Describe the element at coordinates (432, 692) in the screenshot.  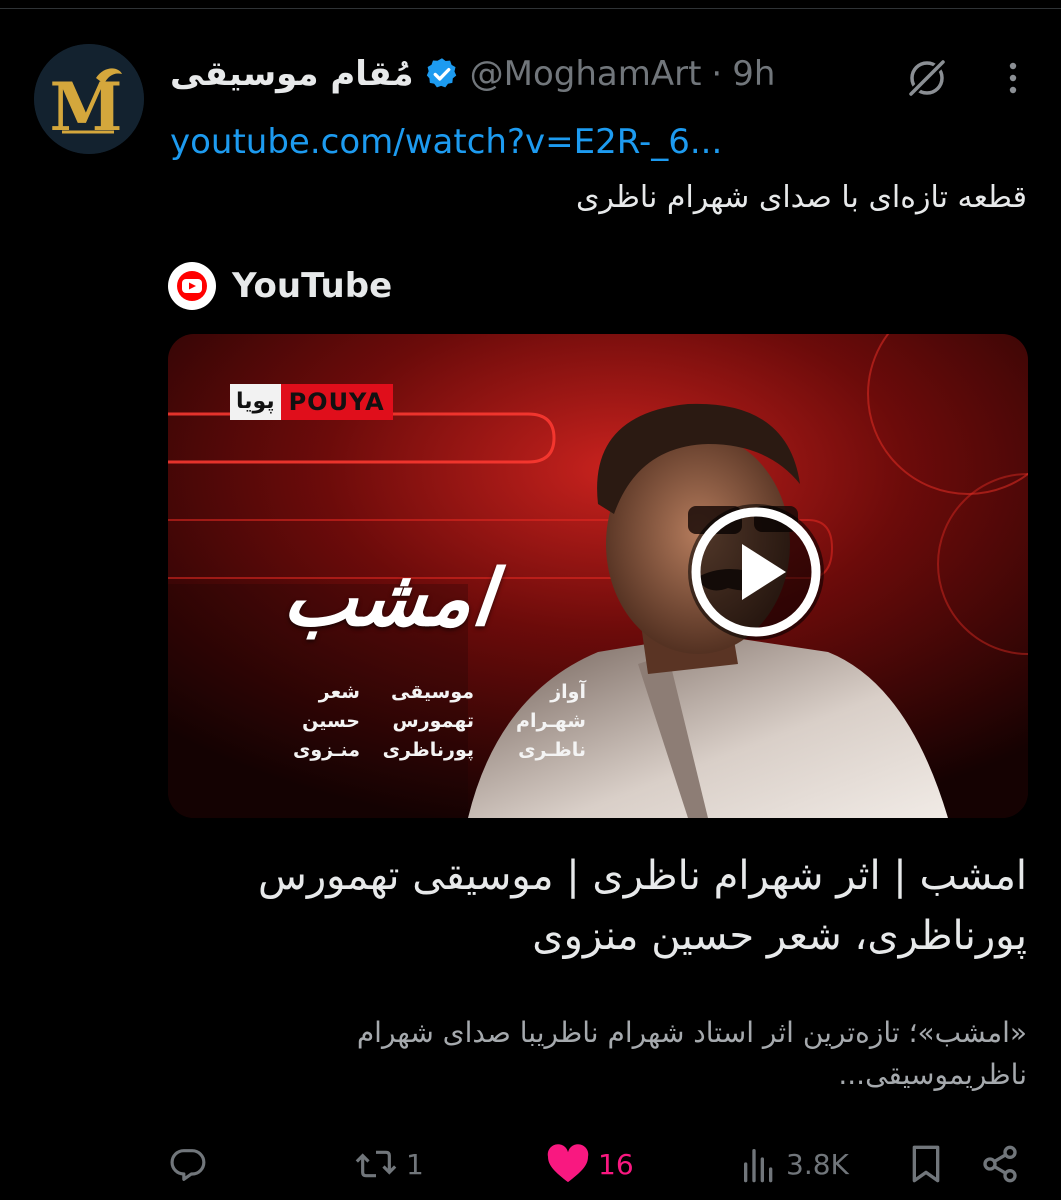
I see `credit-role: موسیقی` at that location.